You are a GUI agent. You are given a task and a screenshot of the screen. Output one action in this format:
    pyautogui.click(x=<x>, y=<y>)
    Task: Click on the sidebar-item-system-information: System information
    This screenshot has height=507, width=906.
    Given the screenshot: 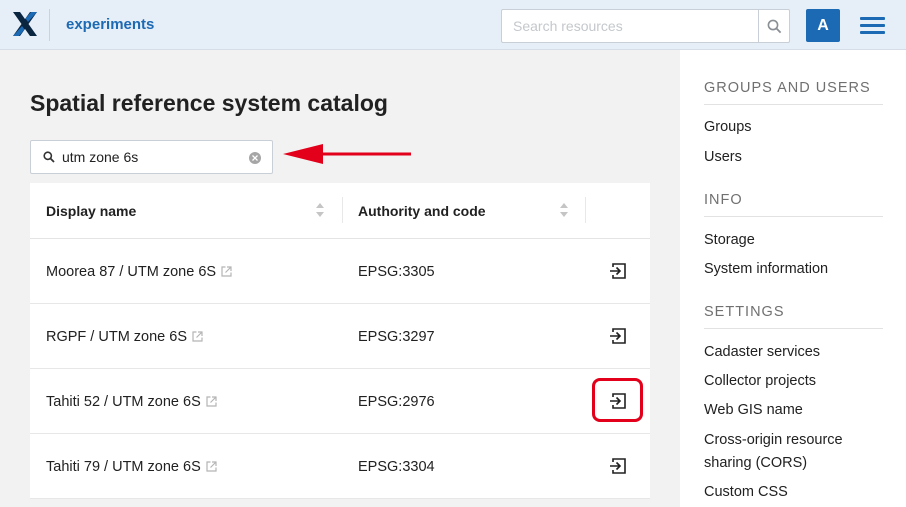 What is the action you would take?
    pyautogui.click(x=794, y=269)
    